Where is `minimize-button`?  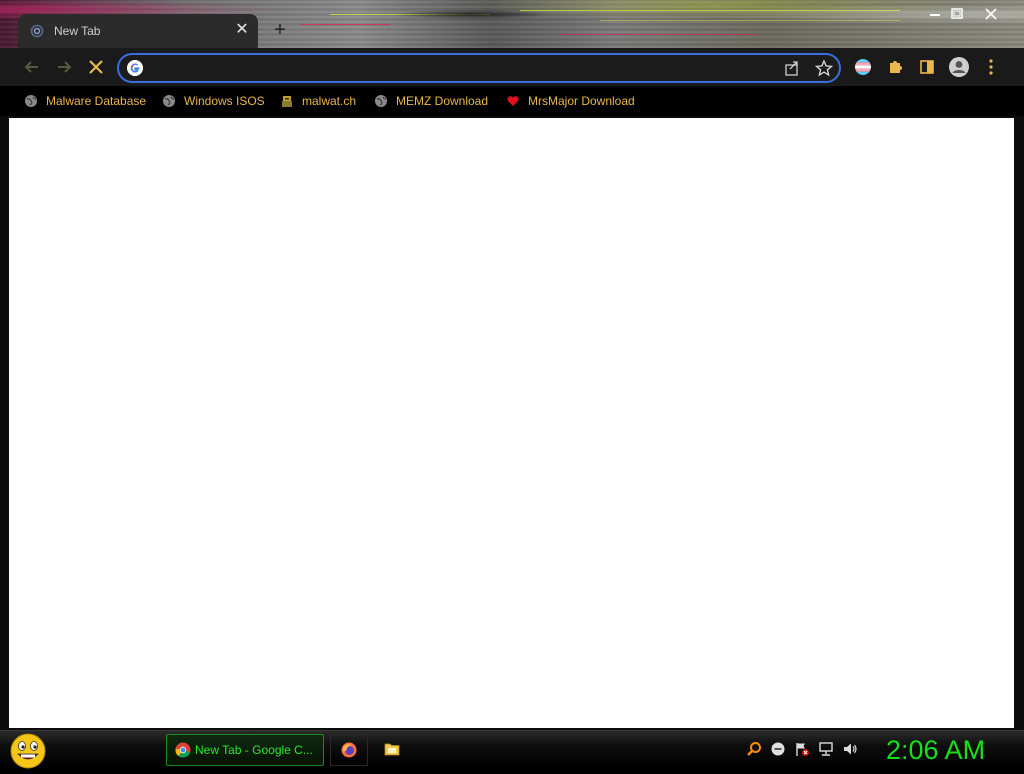 minimize-button is located at coordinates (935, 14).